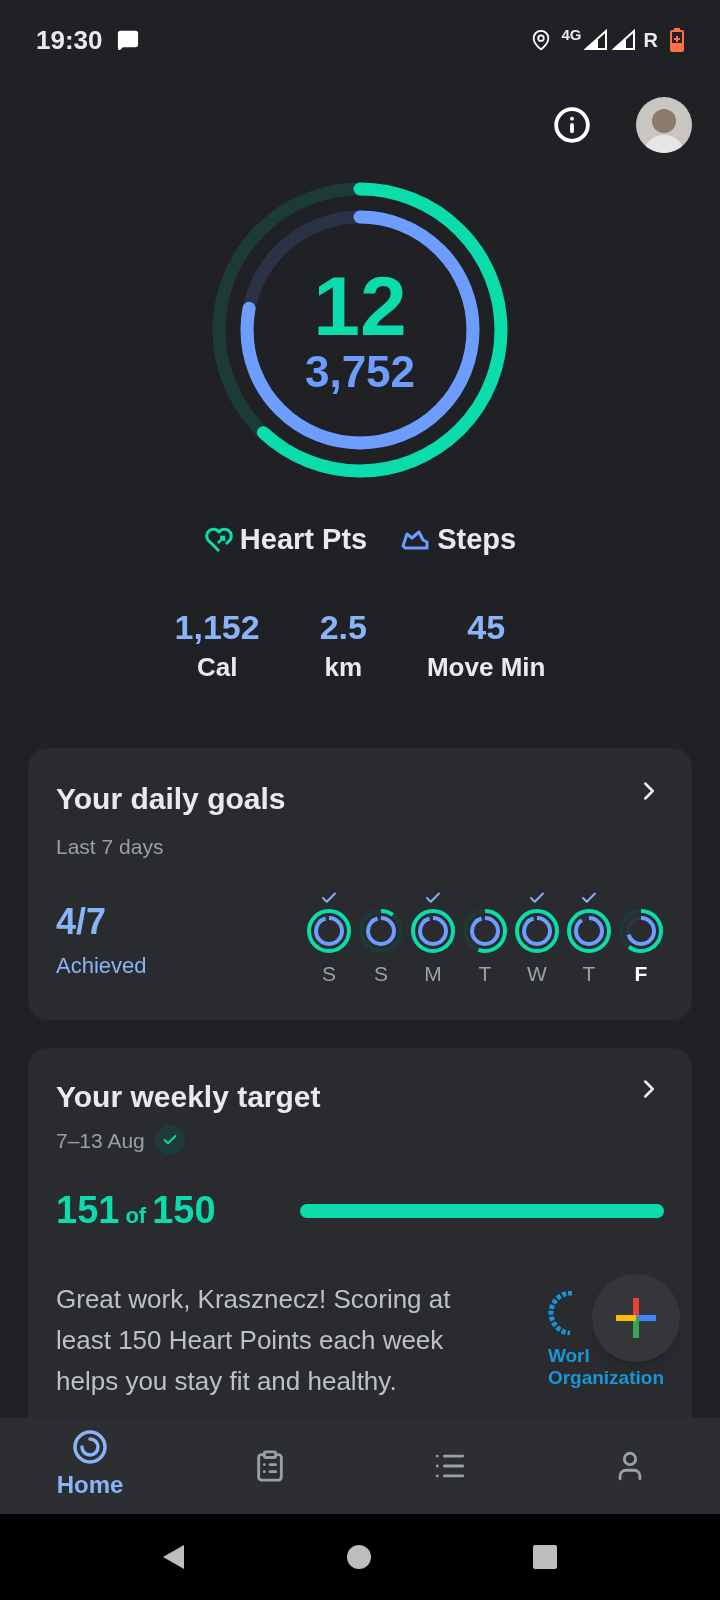 This screenshot has width=720, height=1600. What do you see at coordinates (605, 1378) in the screenshot?
I see `logo-text: Organization` at bounding box center [605, 1378].